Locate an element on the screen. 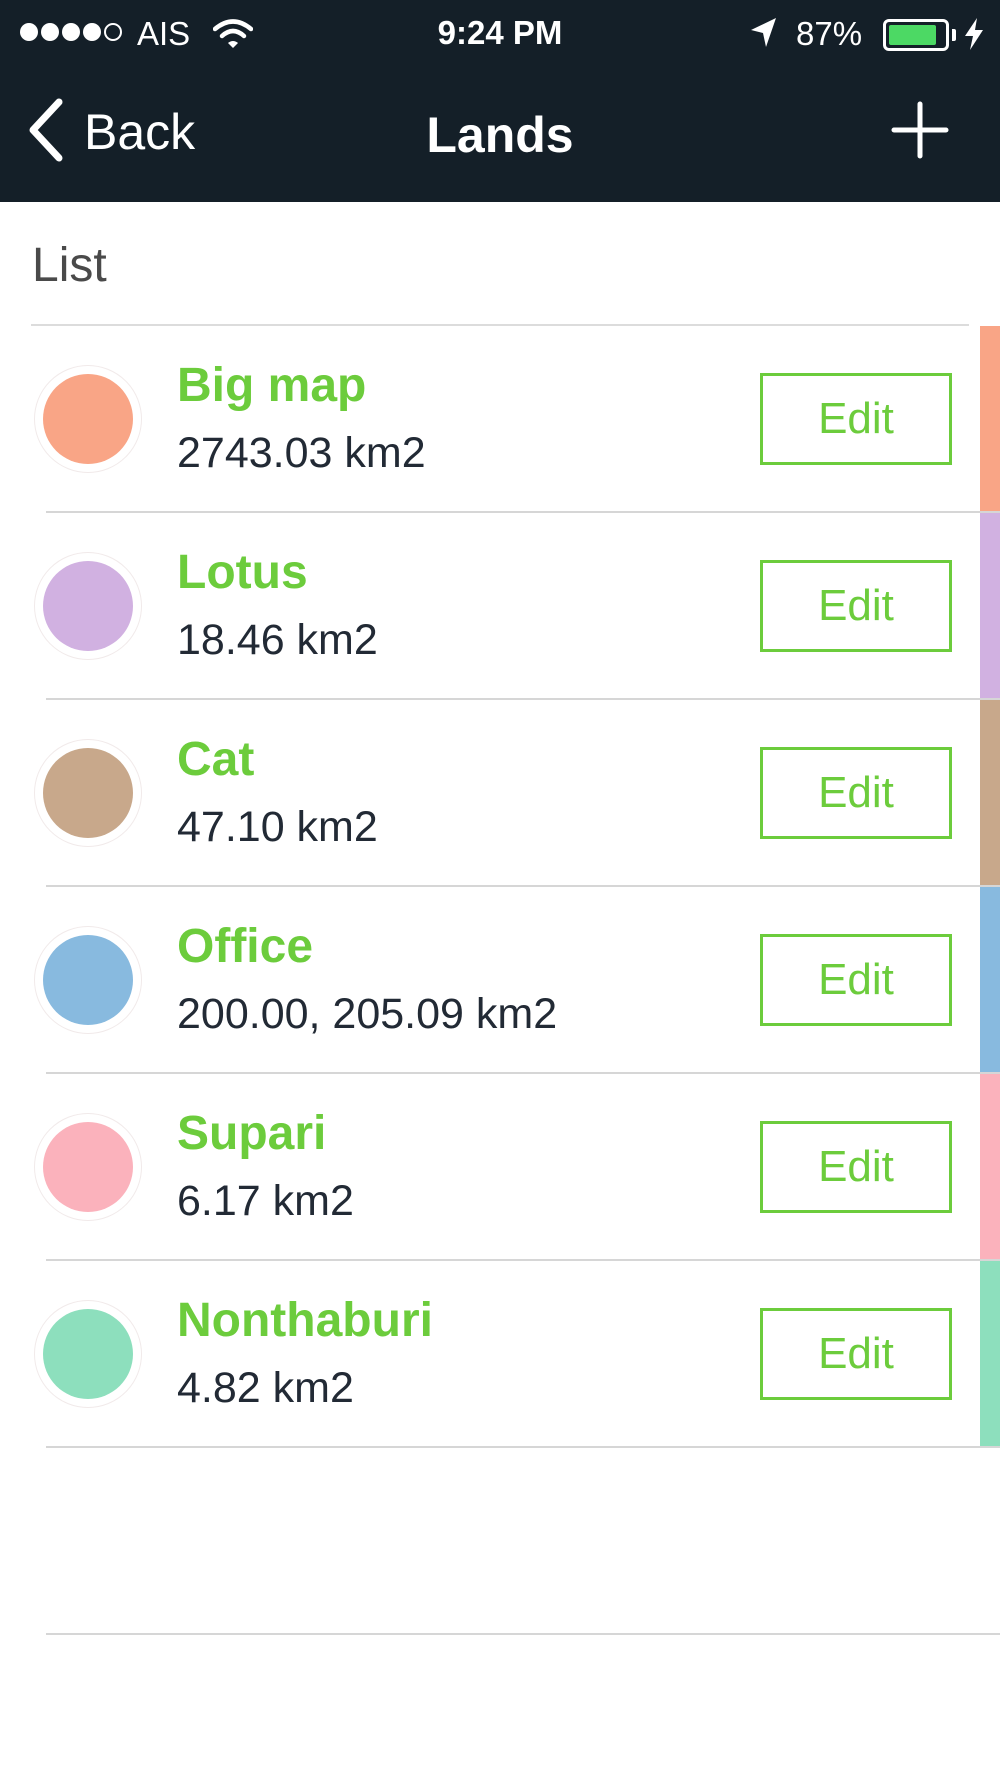  row-divider is located at coordinates (523, 1634).